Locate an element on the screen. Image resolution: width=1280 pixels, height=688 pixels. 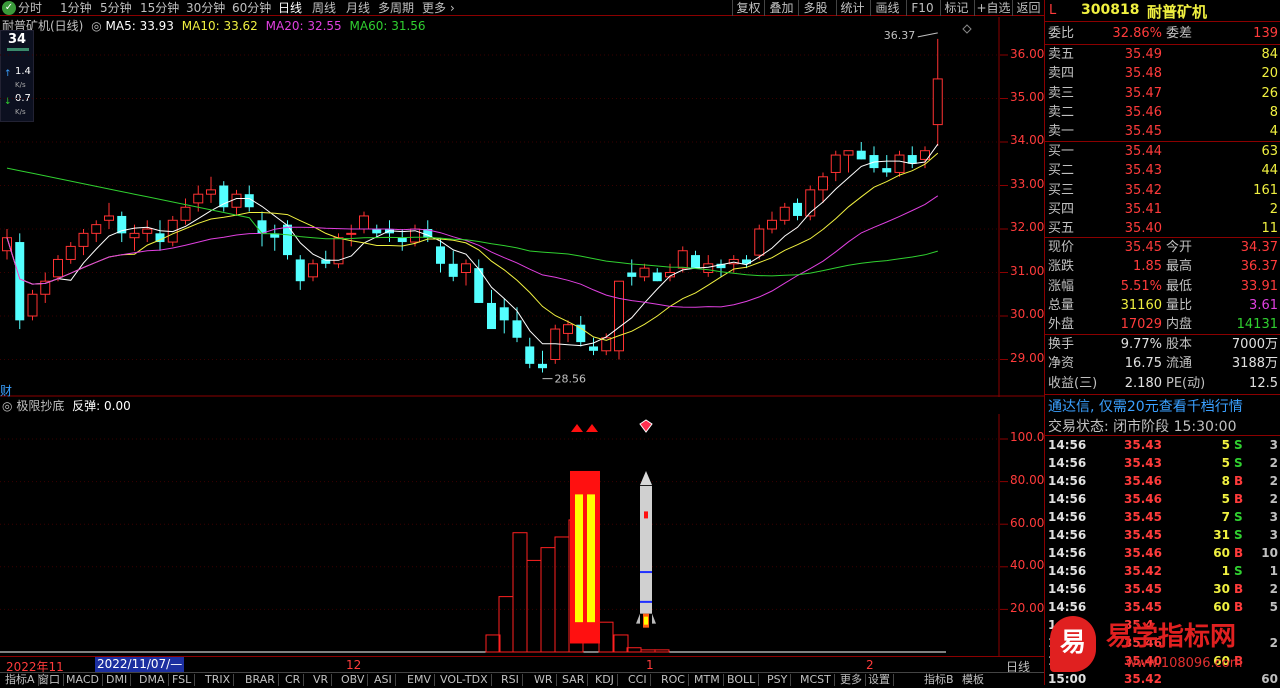
rocket-fin is located at coordinates (638, 618).